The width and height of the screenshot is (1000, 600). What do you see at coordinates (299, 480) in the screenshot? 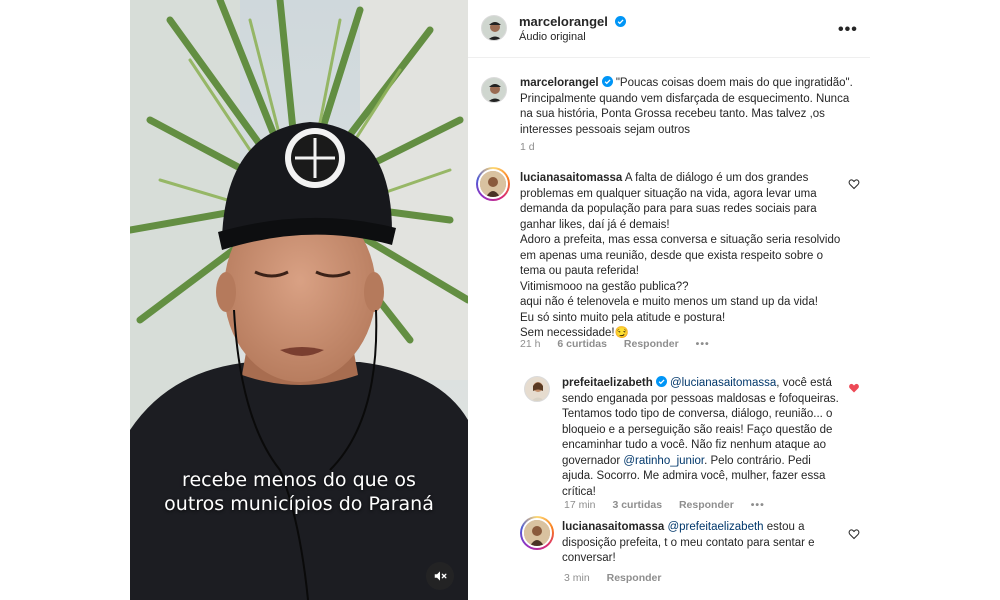
I see `caption-line-1: recebe menos do que os` at bounding box center [299, 480].